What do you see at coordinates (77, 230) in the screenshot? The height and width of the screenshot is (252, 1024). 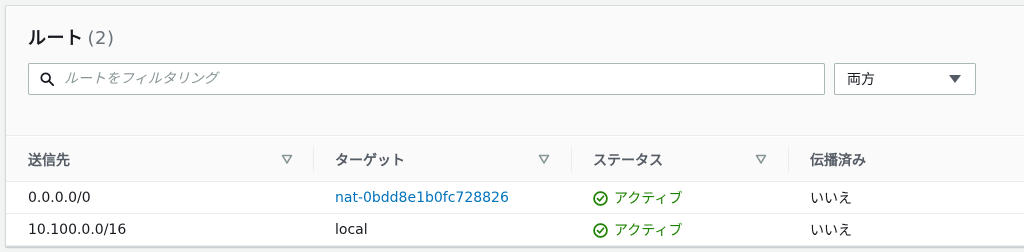 I see `cell-destination: 10.100.0.0/16` at bounding box center [77, 230].